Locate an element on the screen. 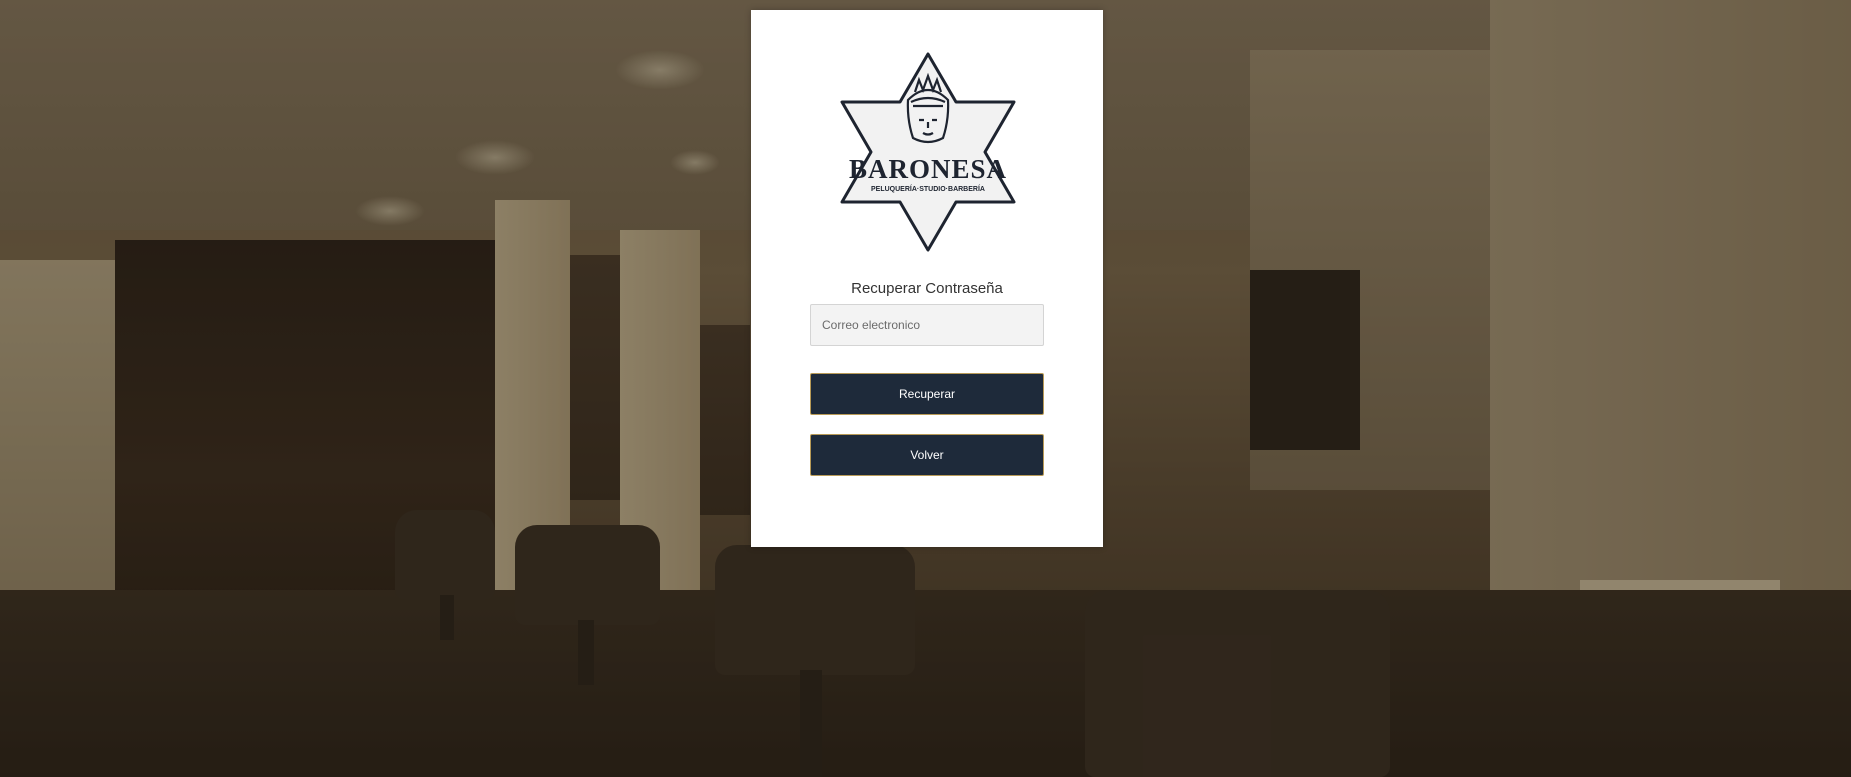 This screenshot has width=1851, height=777. recover-button: Recuperar is located at coordinates (927, 394).